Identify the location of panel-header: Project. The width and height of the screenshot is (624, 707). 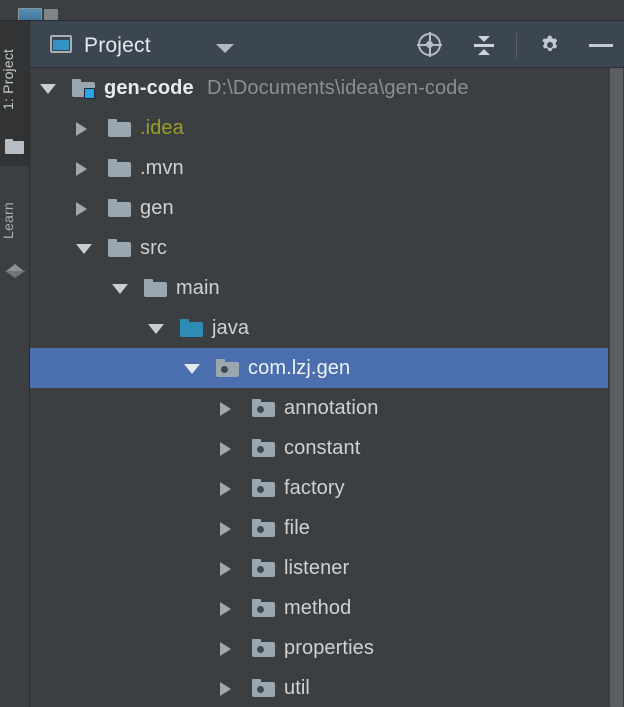
(327, 44).